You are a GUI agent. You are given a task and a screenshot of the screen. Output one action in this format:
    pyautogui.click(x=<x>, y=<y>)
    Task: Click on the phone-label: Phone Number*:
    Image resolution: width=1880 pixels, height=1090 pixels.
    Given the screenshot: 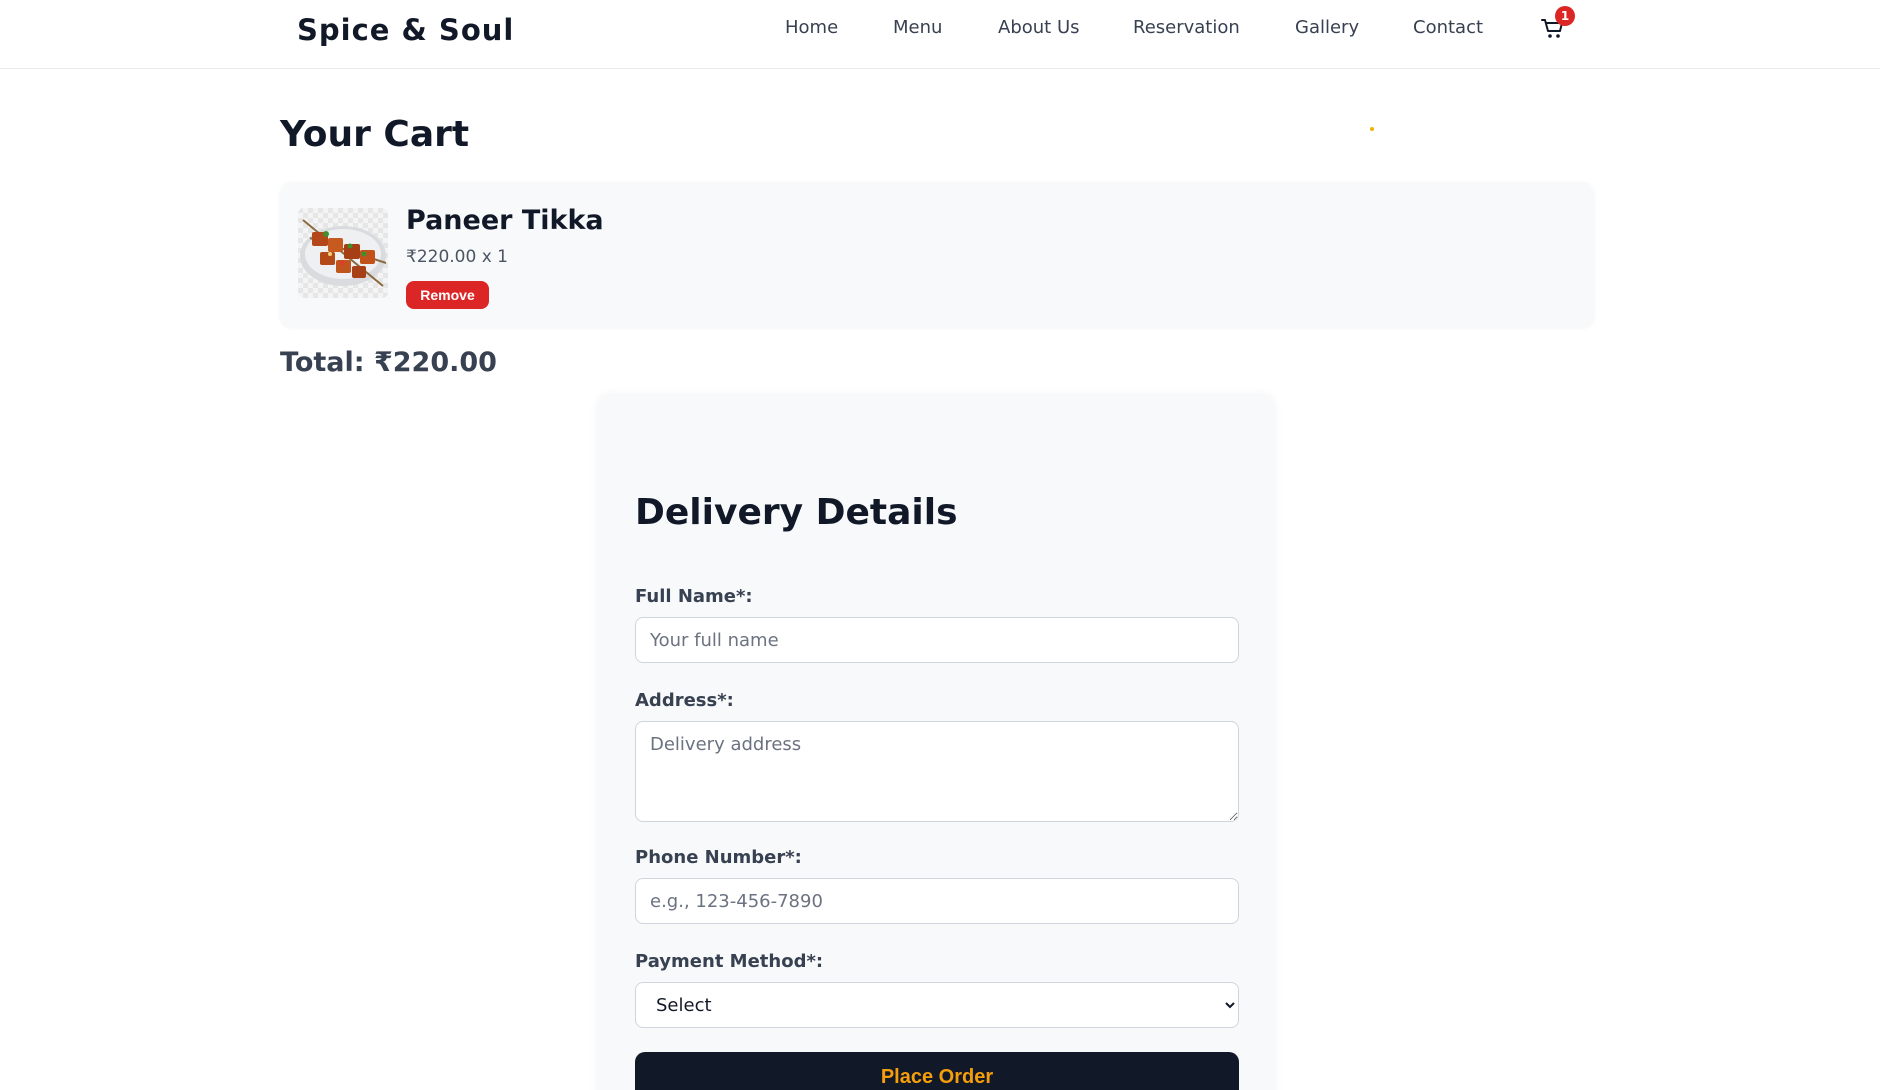 What is the action you would take?
    pyautogui.click(x=718, y=857)
    